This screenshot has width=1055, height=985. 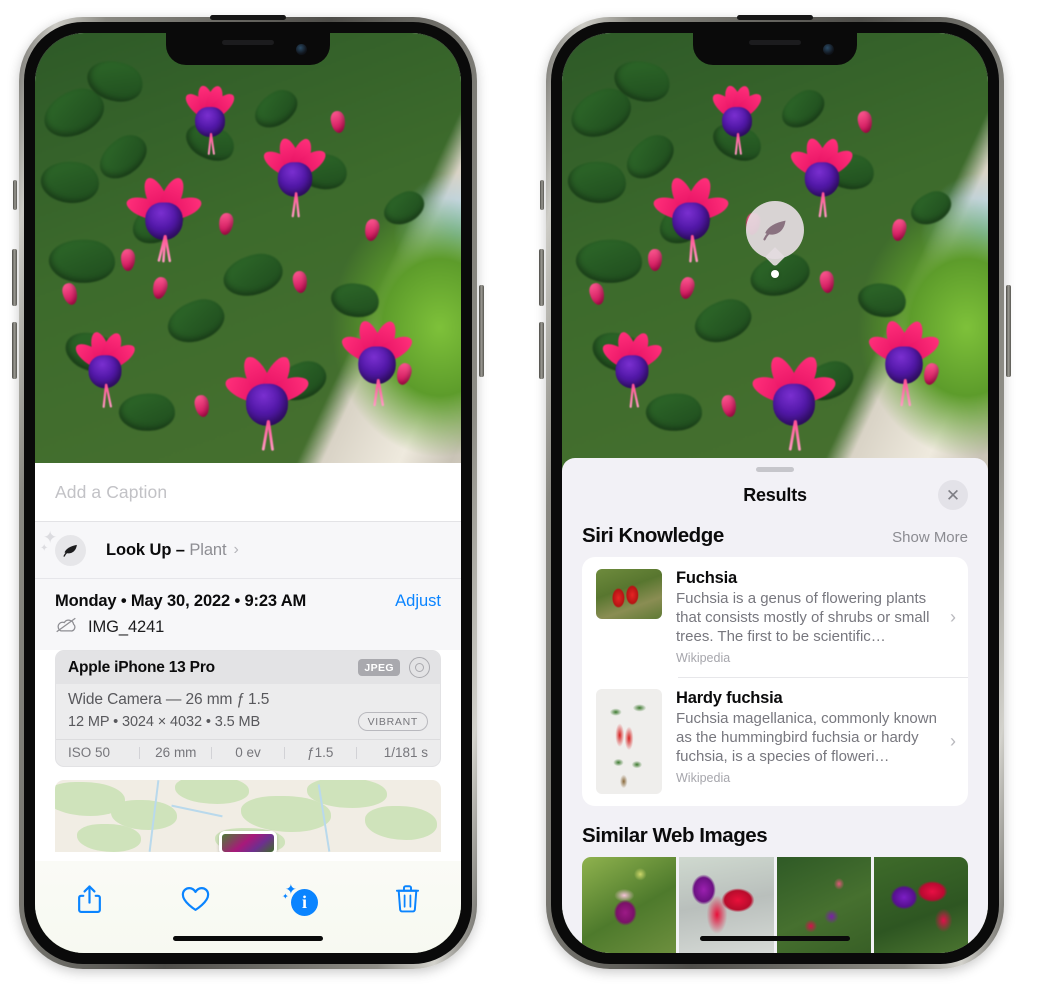 I want to click on knowledge-title: Hardy fuchsia, so click(x=729, y=698).